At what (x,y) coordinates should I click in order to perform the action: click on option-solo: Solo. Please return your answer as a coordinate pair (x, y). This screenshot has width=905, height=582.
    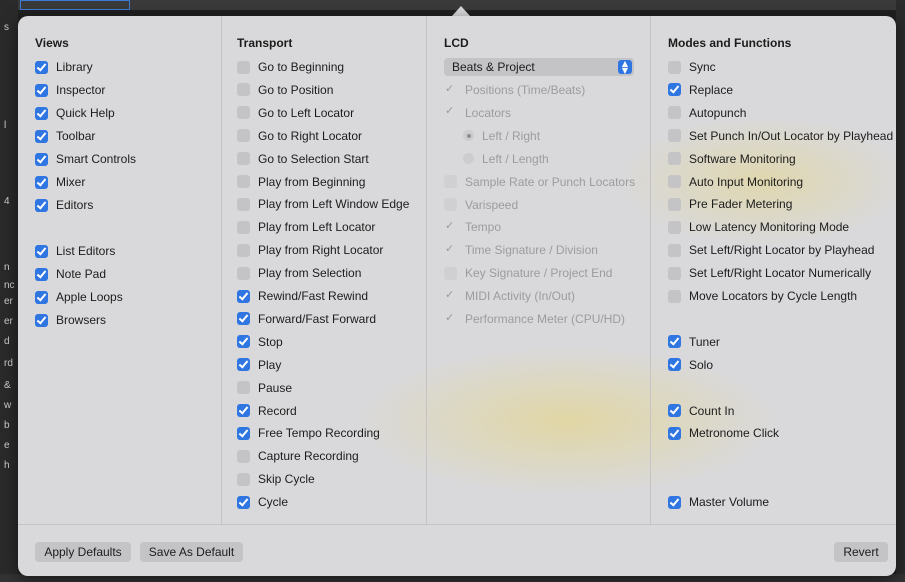
    Looking at the image, I should click on (690, 365).